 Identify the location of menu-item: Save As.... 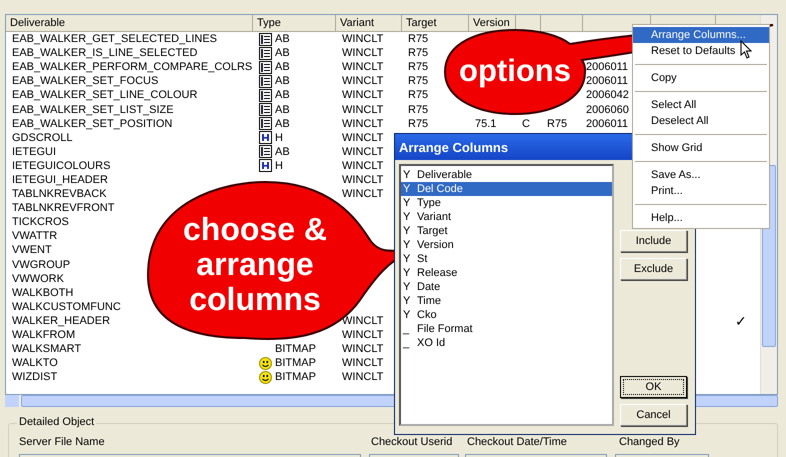
(701, 175).